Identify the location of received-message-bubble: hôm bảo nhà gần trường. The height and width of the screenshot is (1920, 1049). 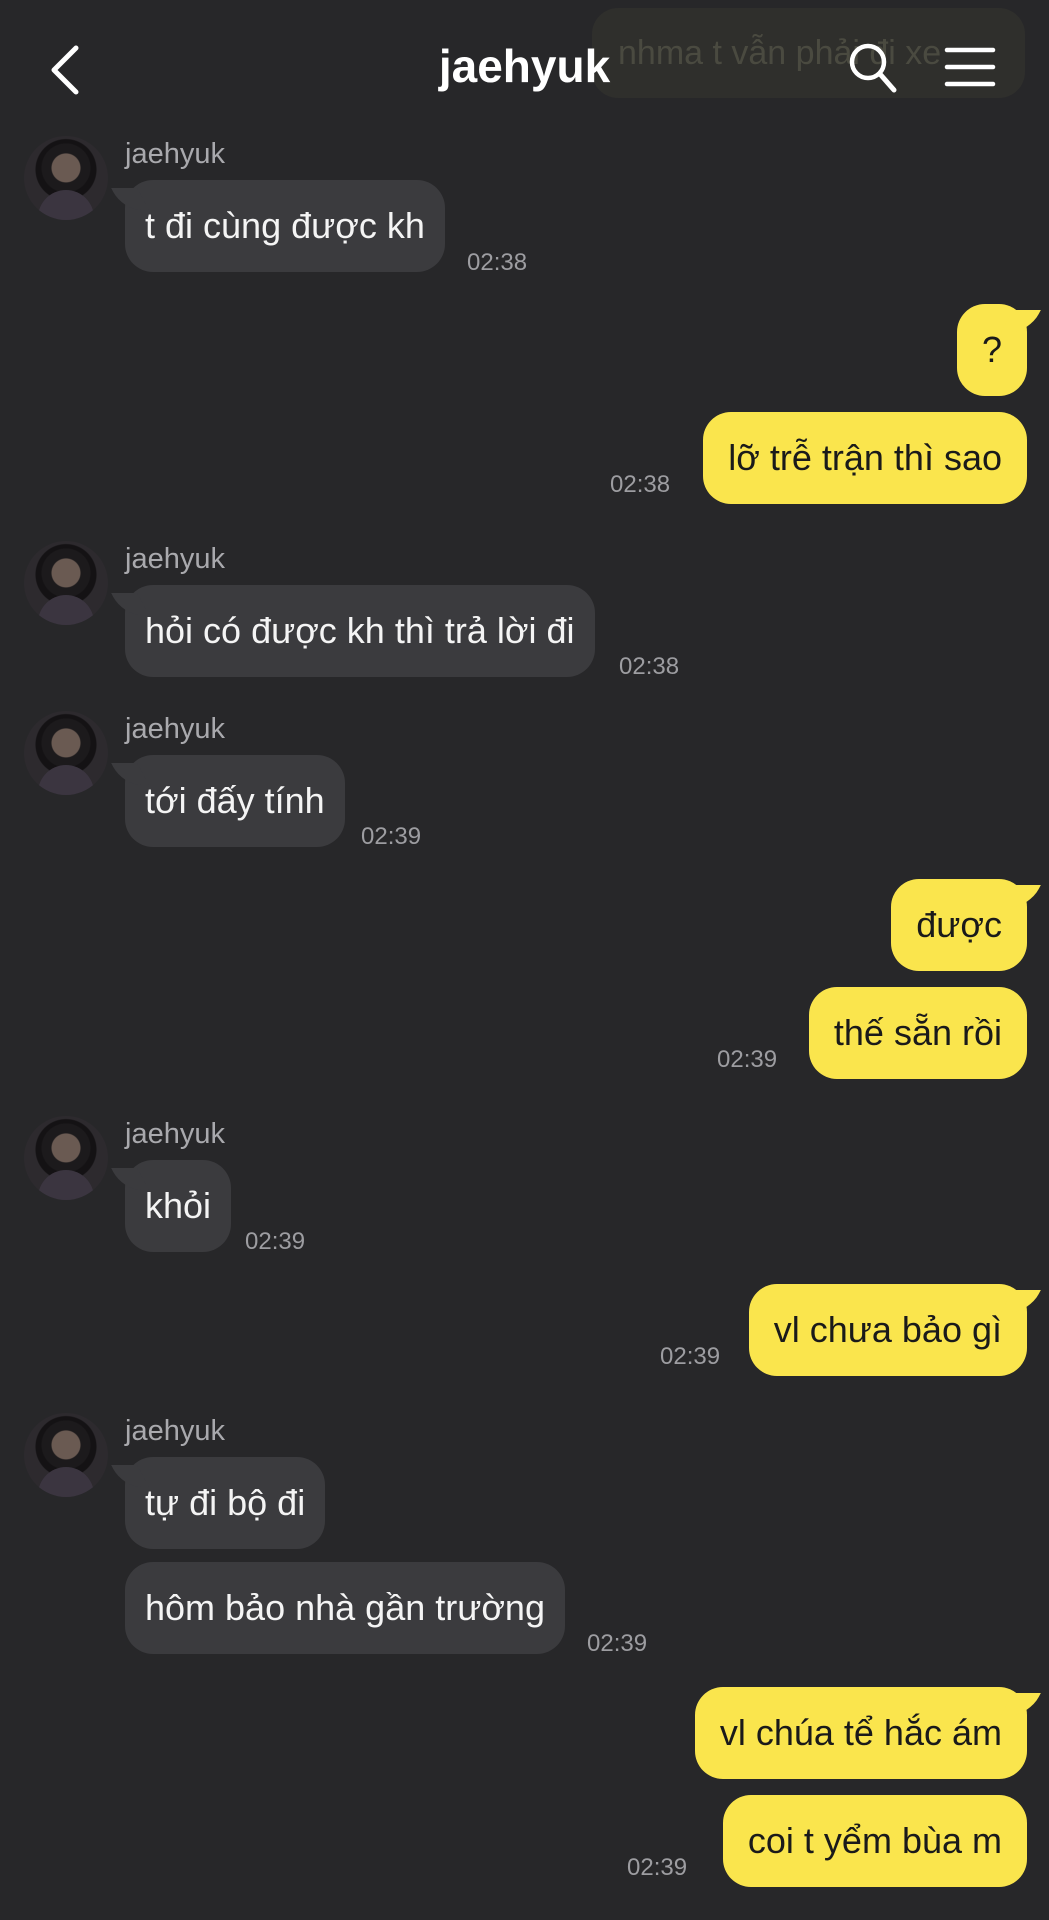
(345, 1608).